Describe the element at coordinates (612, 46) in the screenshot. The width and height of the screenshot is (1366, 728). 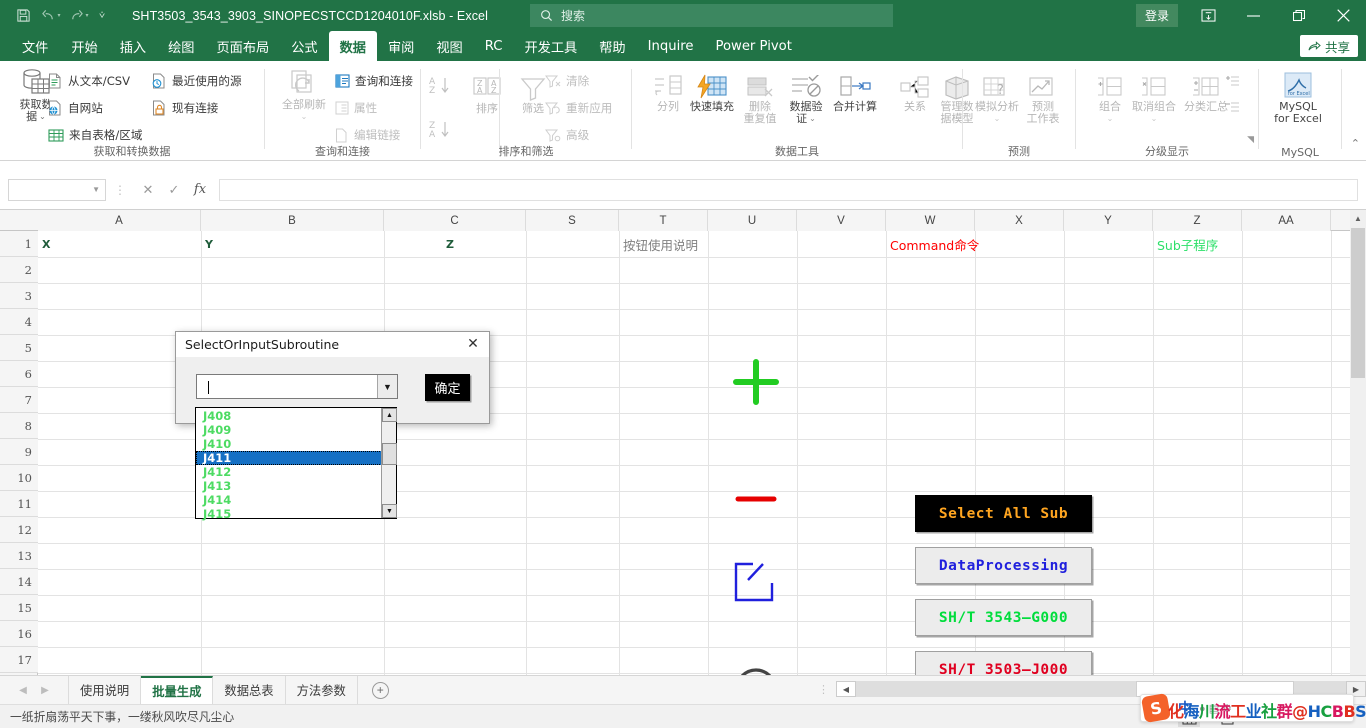
I see `tab-help: 帮助` at that location.